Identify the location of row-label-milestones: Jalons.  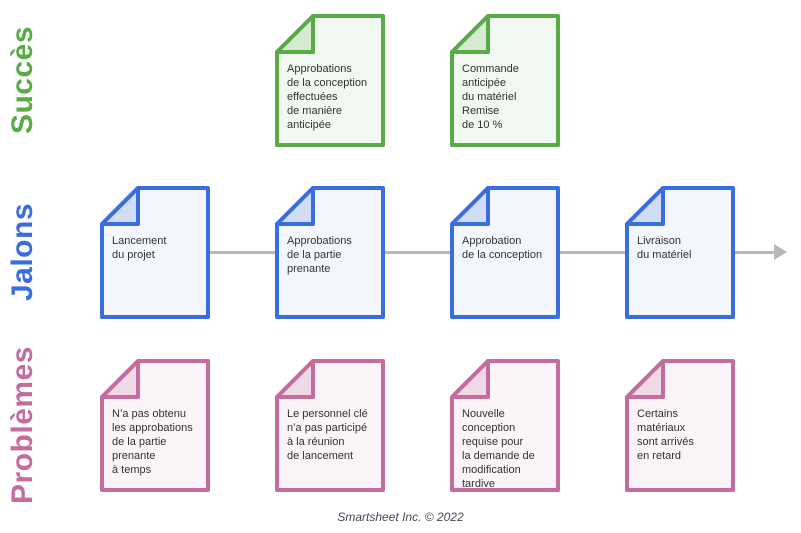
(22, 252).